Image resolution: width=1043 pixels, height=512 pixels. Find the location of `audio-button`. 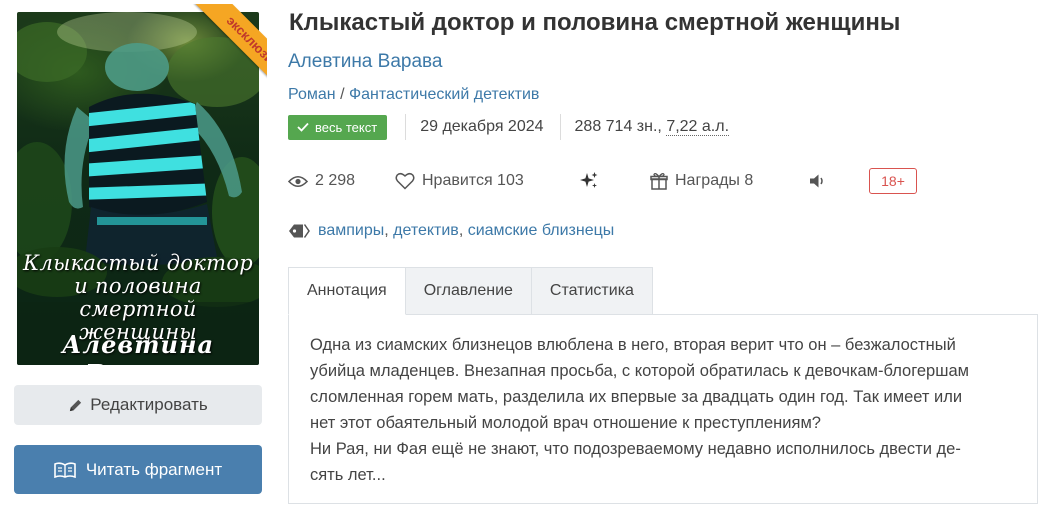

audio-button is located at coordinates (818, 181).